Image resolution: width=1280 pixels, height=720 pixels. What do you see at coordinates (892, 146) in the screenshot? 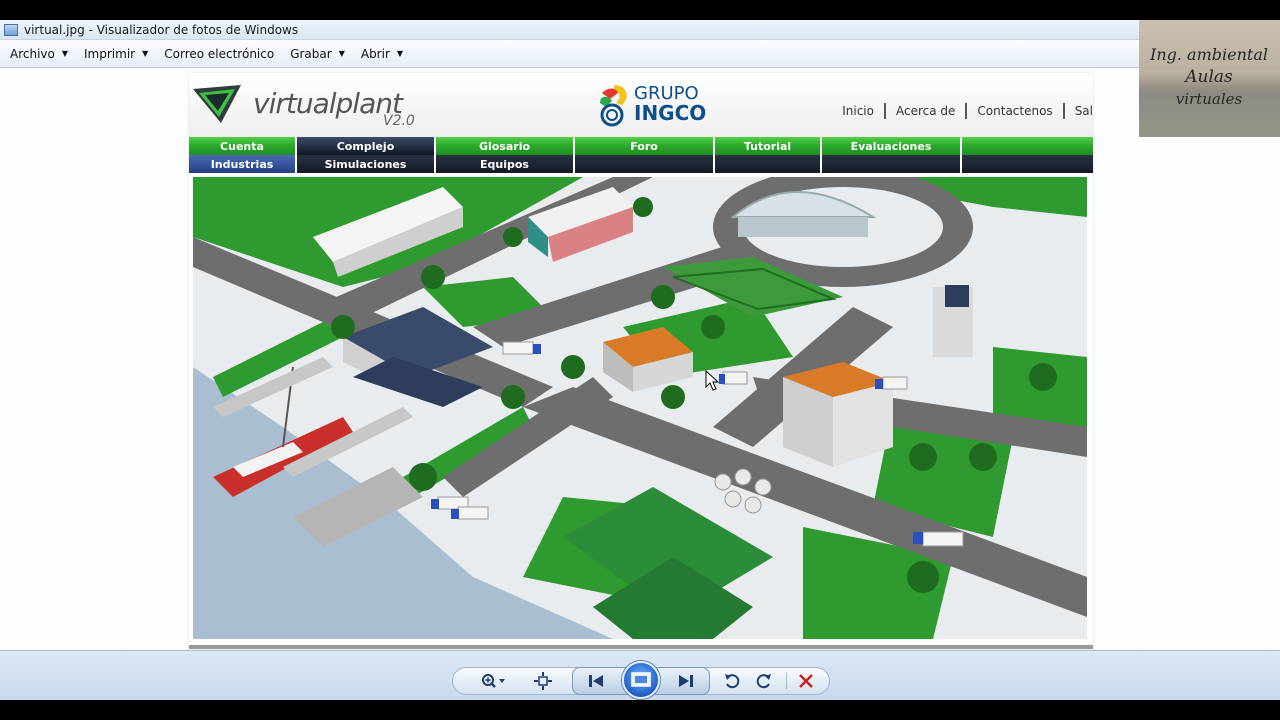
I see `nav-evaluaciones: Evaluaciones` at bounding box center [892, 146].